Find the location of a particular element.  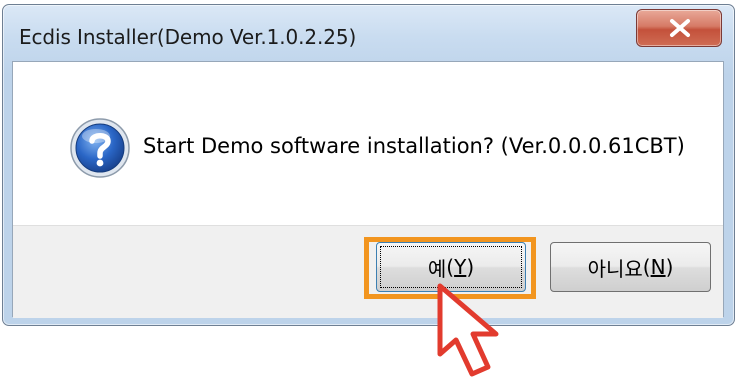

no-accel-key: N is located at coordinates (658, 267).